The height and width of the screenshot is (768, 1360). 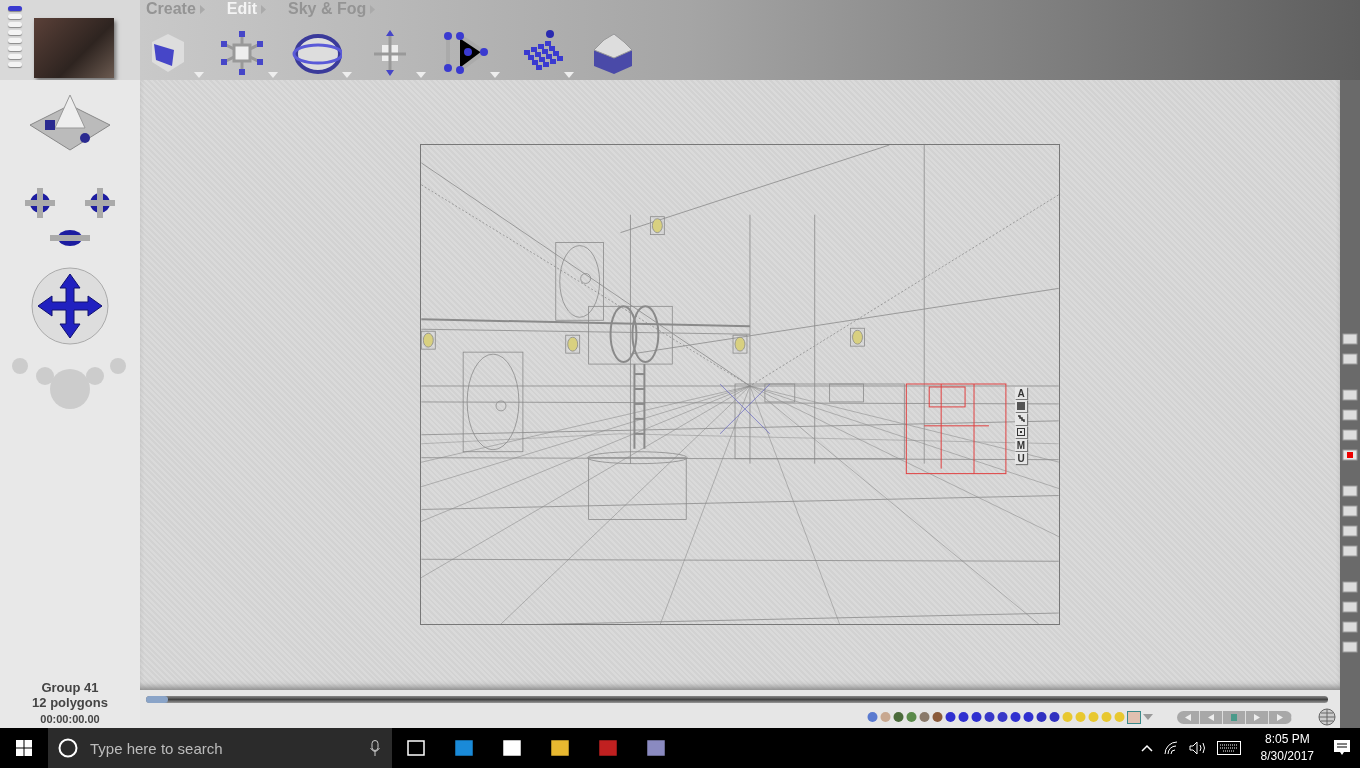 I want to click on windows-icon, so click(x=24, y=748).